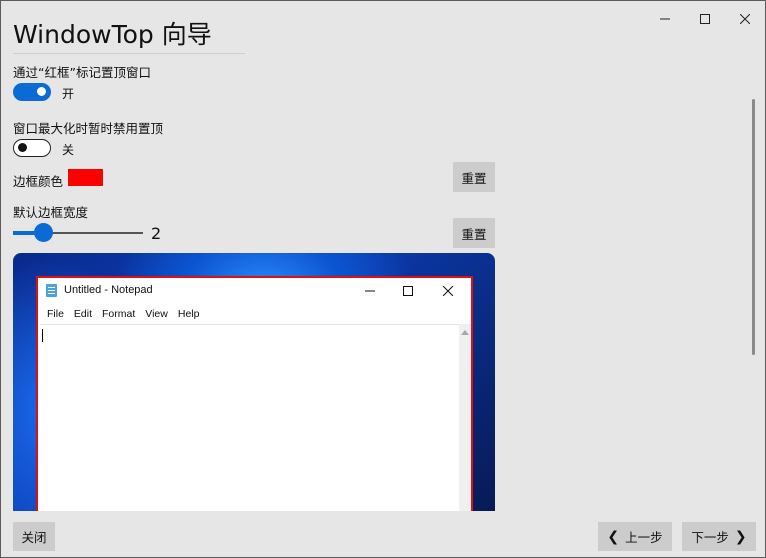  I want to click on close-button, so click(745, 19).